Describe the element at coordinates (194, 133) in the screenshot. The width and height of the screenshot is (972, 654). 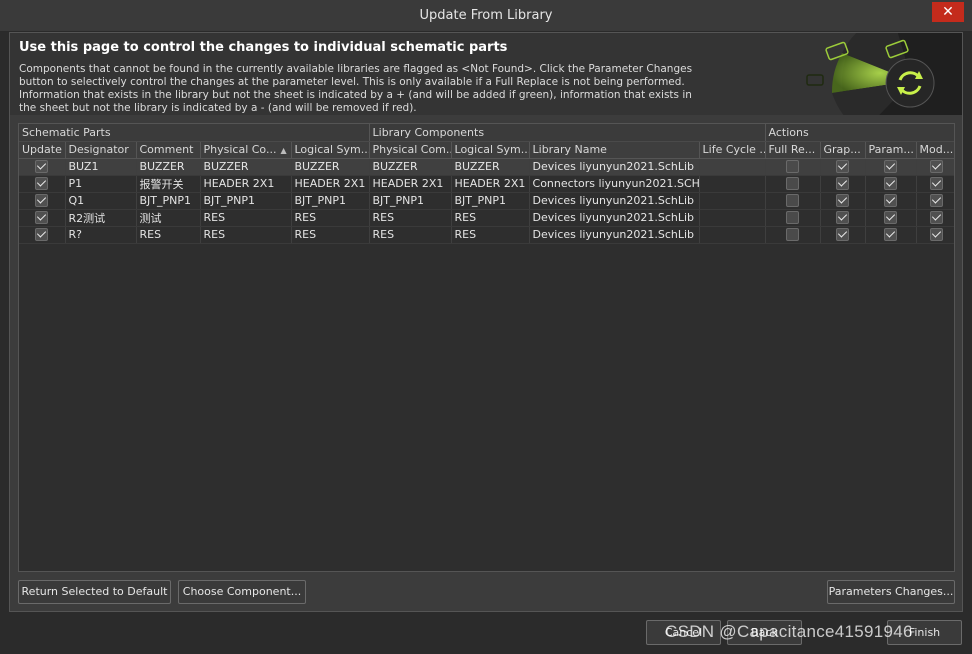
I see `group-schematic-parts: Schematic Parts` at that location.